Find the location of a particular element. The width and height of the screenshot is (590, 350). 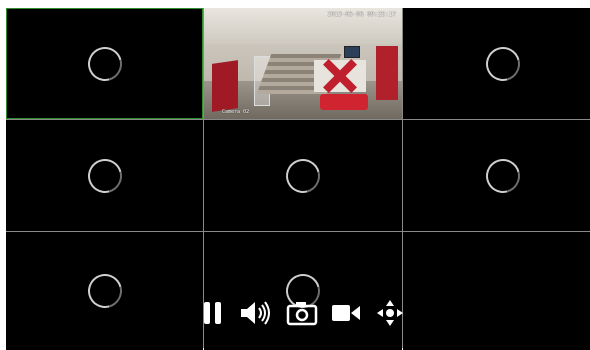

video-camera-icon is located at coordinates (346, 313).